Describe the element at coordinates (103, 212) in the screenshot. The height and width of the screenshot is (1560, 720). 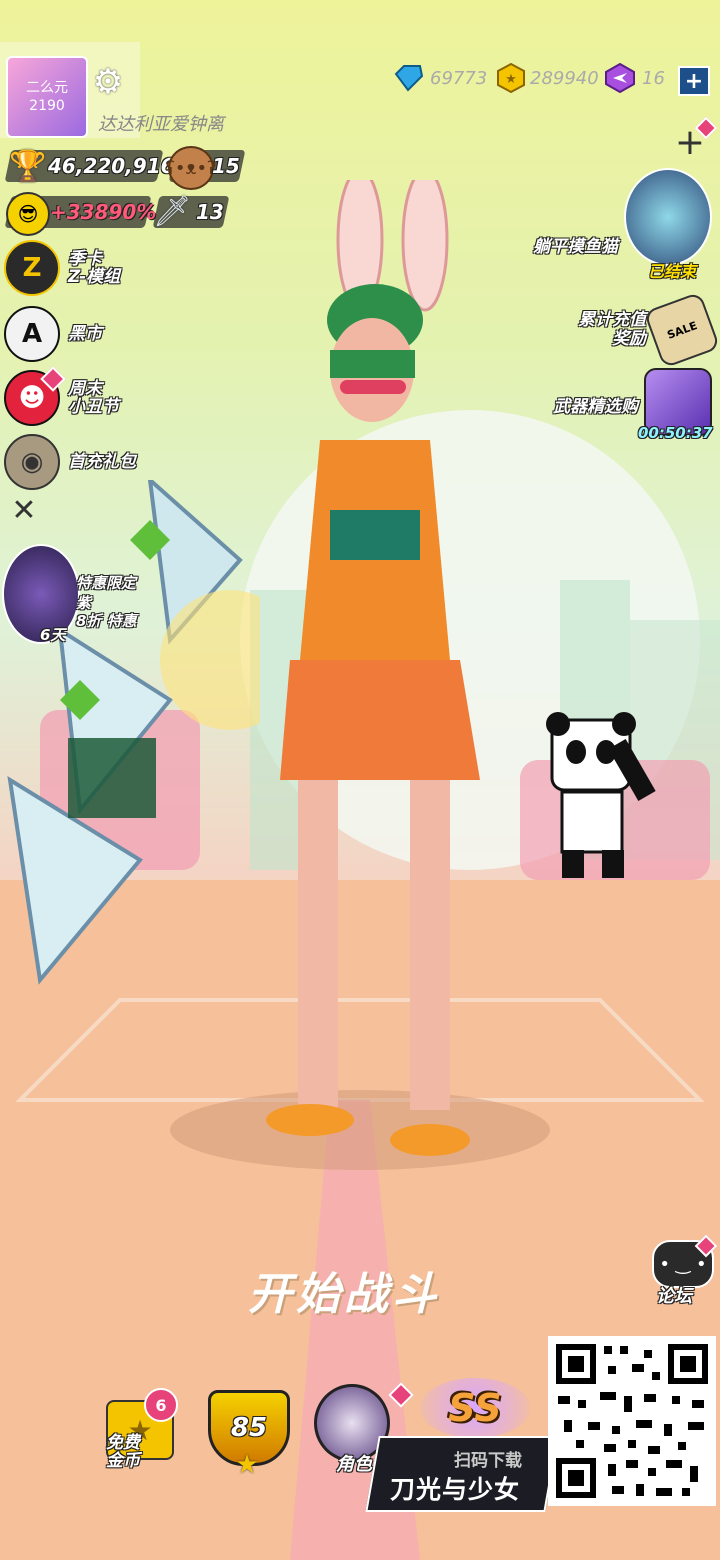
I see `boost-value: +33890%` at that location.